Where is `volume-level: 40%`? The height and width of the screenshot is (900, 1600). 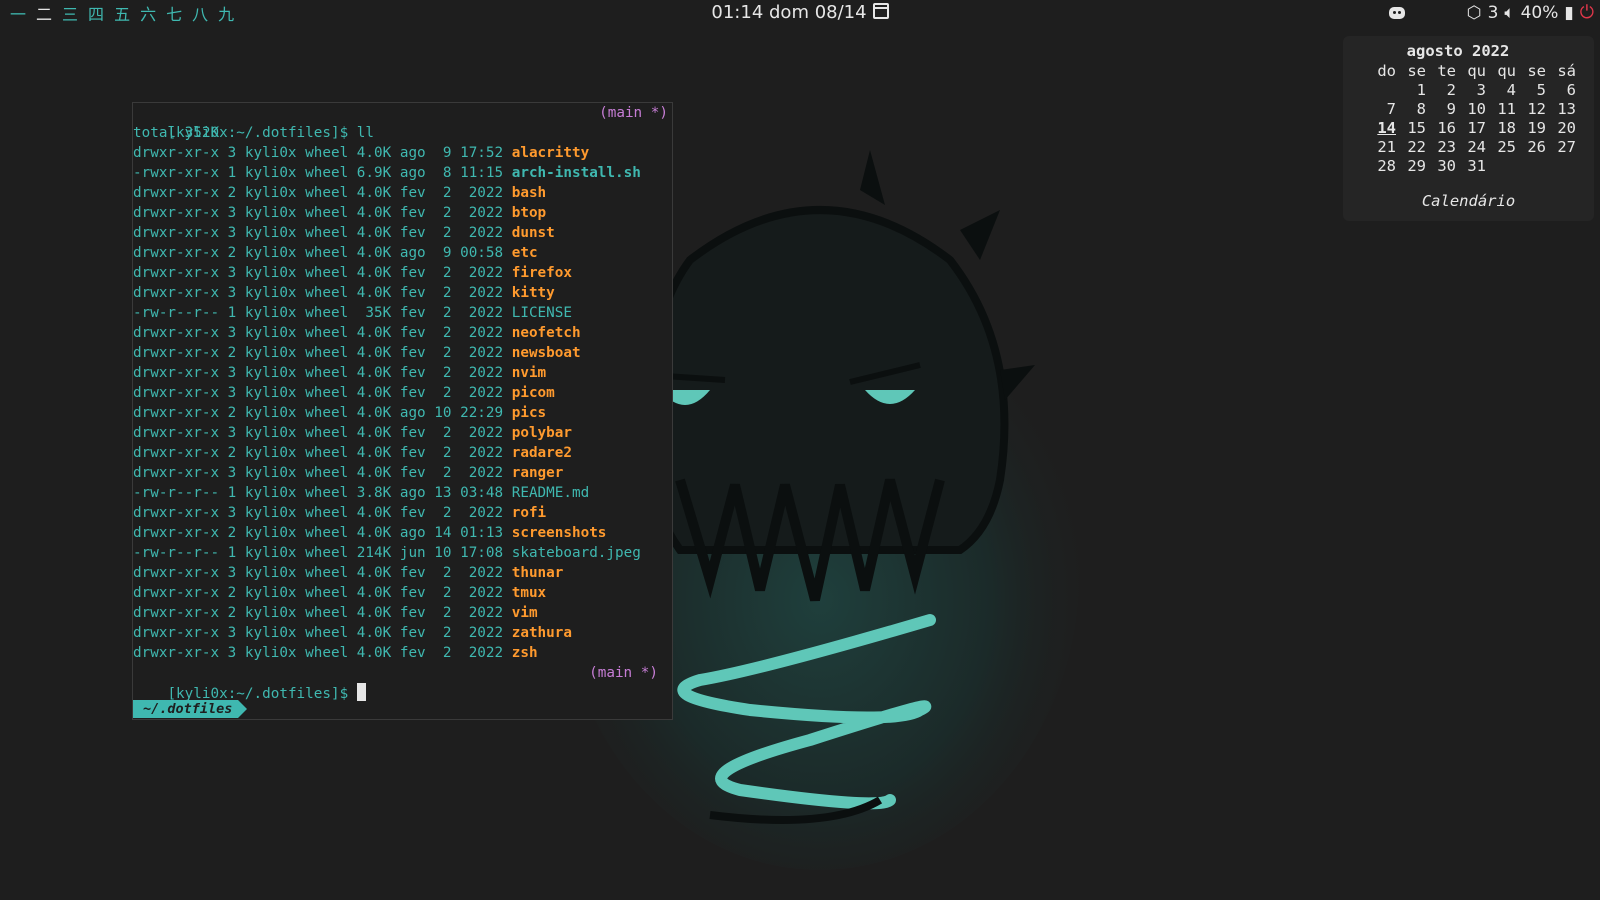
volume-level: 40% is located at coordinates (1540, 13).